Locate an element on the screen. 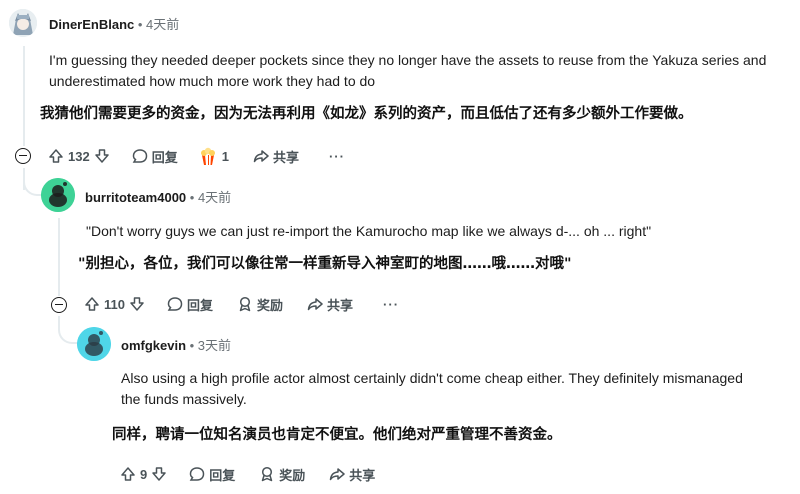 The width and height of the screenshot is (800, 494). popcorn-award-icon is located at coordinates (207, 156).